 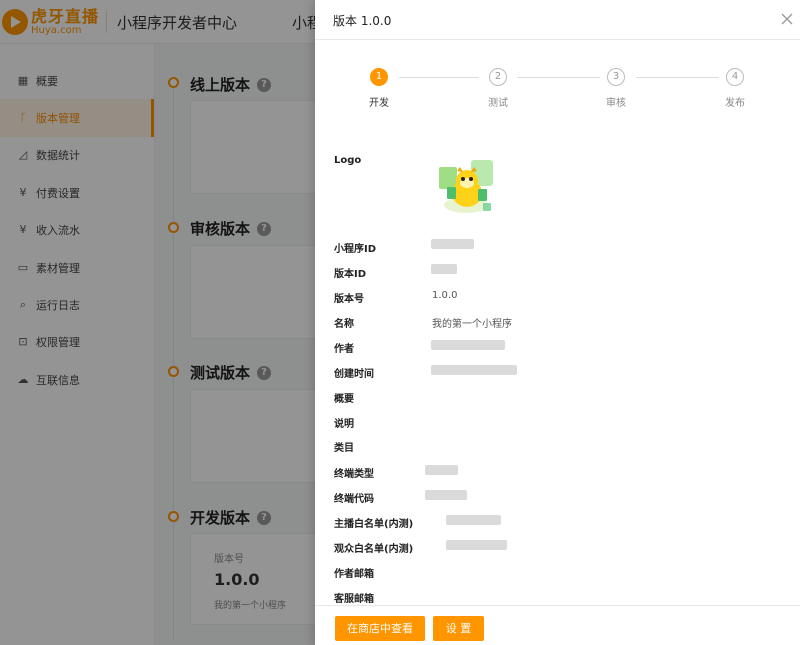 What do you see at coordinates (374, 524) in the screenshot?
I see `anchor-whitelist-label: 主播白名单(内测)` at bounding box center [374, 524].